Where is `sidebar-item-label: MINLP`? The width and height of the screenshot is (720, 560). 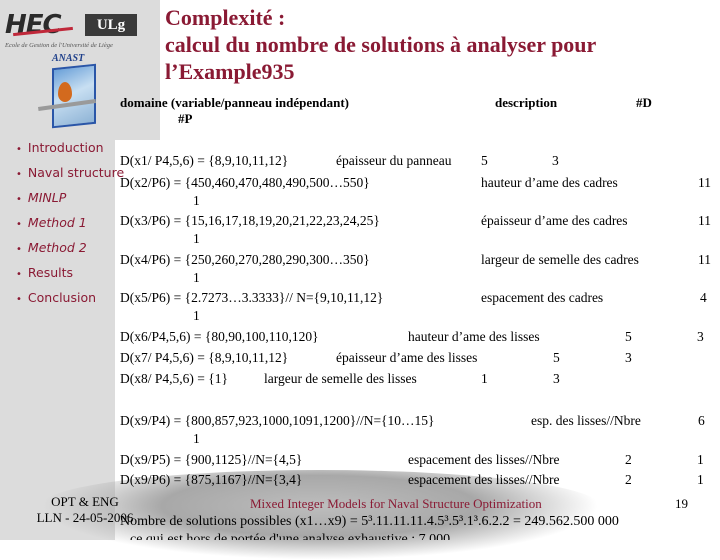
sidebar-item-label: MINLP is located at coordinates (47, 197).